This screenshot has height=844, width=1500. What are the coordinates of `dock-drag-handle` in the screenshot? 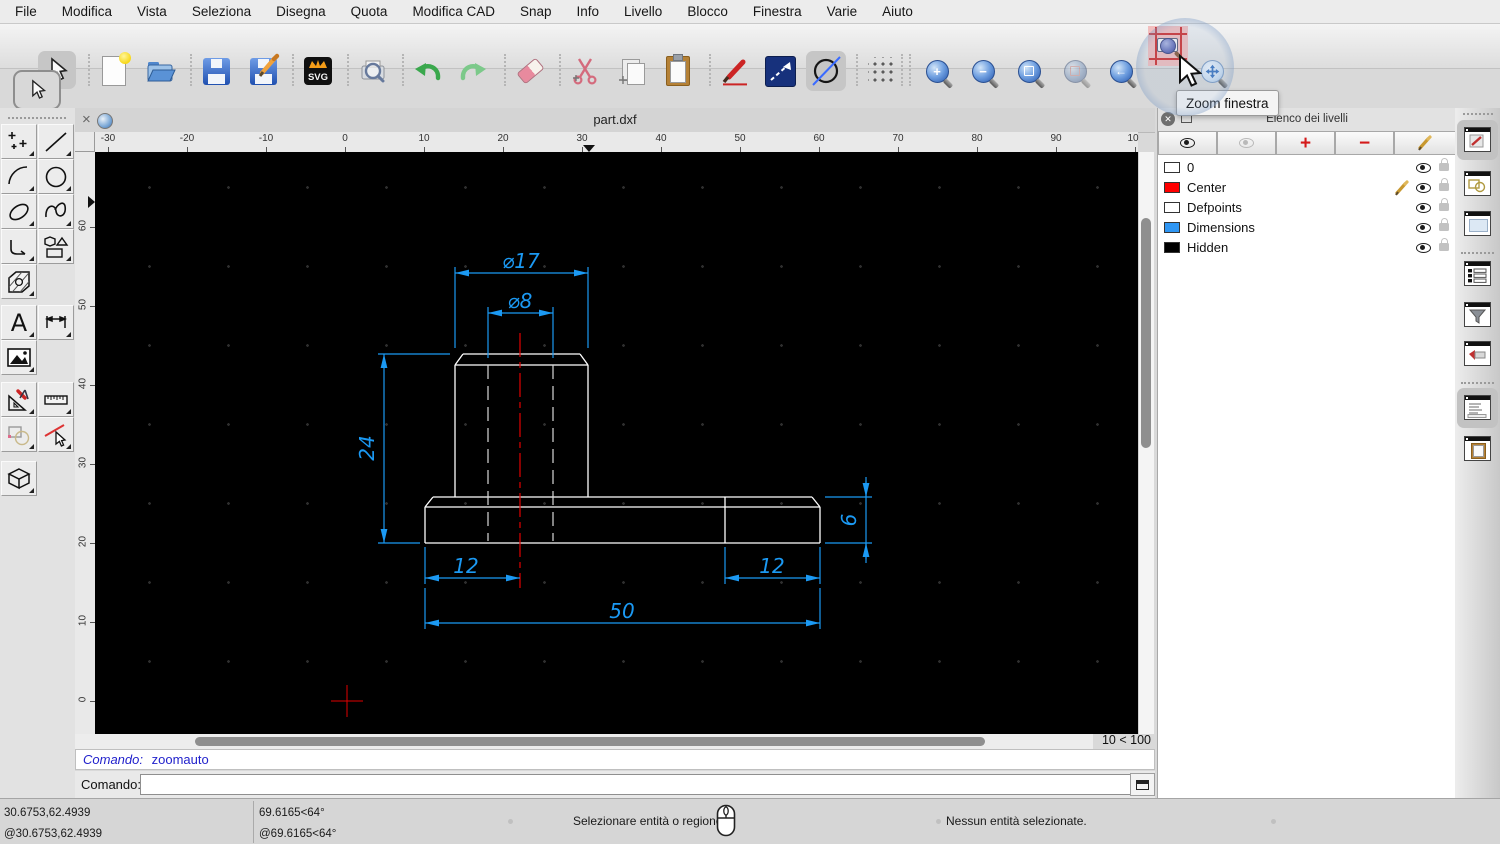 It's located at (1478, 114).